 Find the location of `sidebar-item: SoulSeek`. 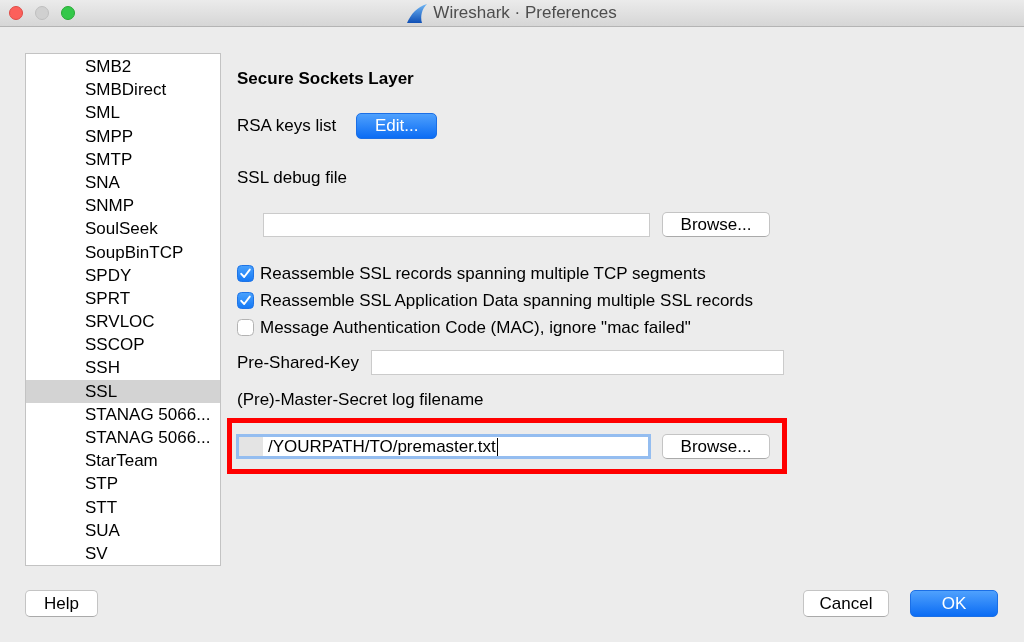

sidebar-item: SoulSeek is located at coordinates (123, 229).